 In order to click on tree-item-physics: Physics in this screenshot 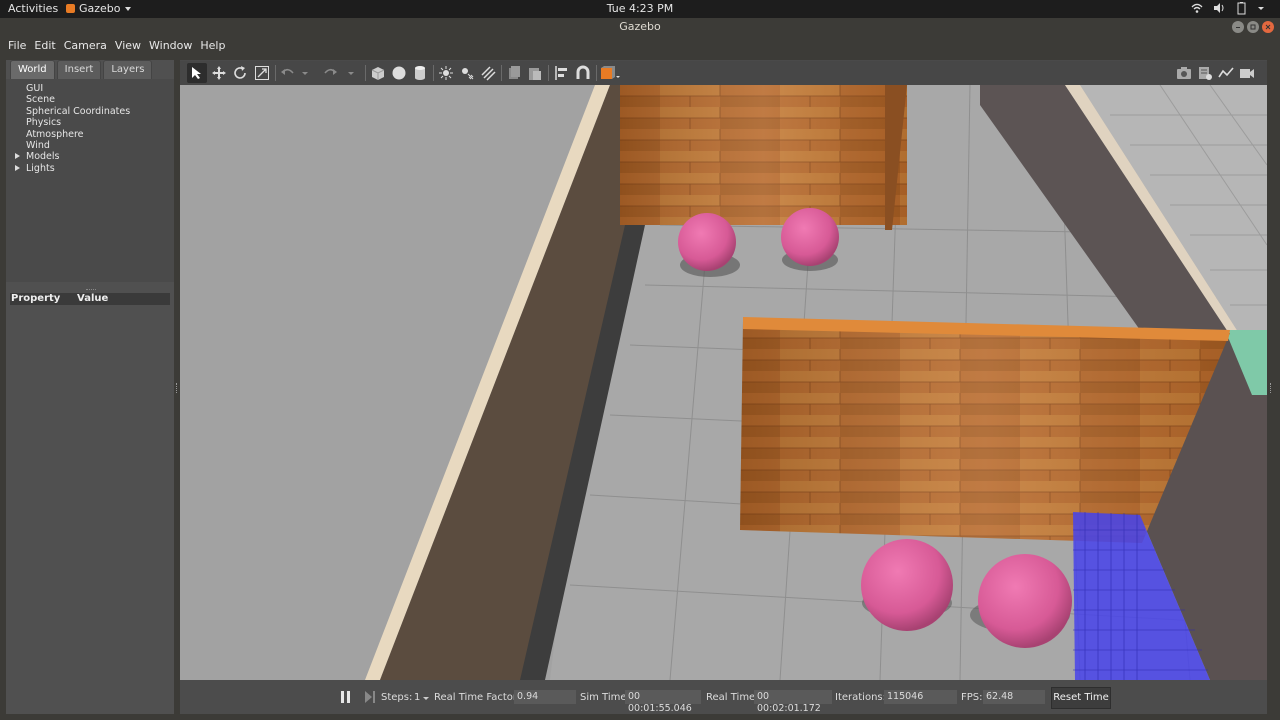, I will do `click(90, 122)`.